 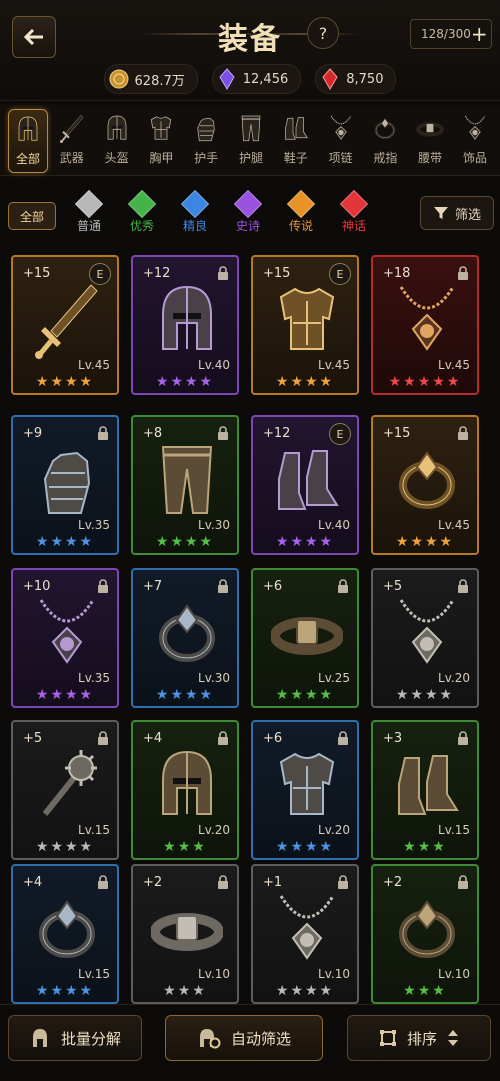 What do you see at coordinates (305, 934) in the screenshot?
I see `equipment-card: +1 Lv.10 ★★★★` at bounding box center [305, 934].